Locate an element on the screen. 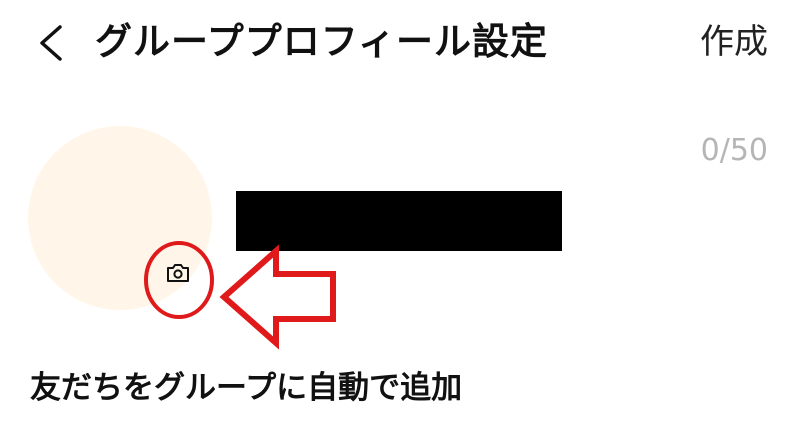 The width and height of the screenshot is (800, 424). auto-add-friends-label: 友だちをグループに自動で追加 is located at coordinates (246, 388).